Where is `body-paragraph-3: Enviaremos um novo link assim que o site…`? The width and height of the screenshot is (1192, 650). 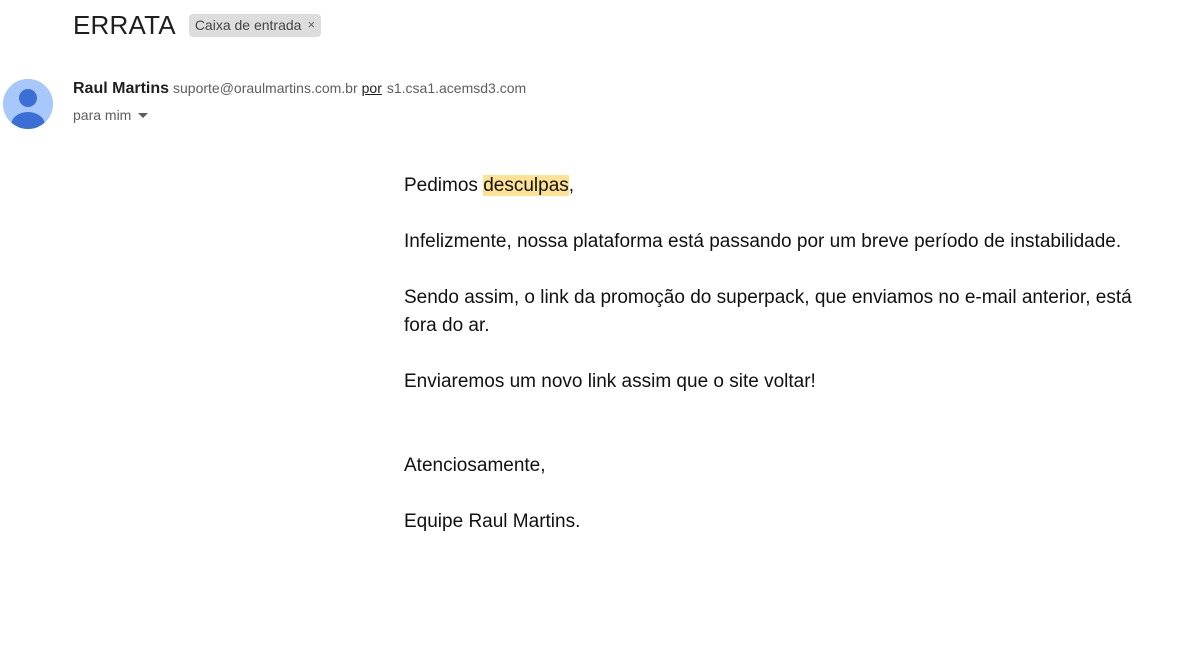
body-paragraph-3: Enviaremos um novo link assim que o site… is located at coordinates (610, 381).